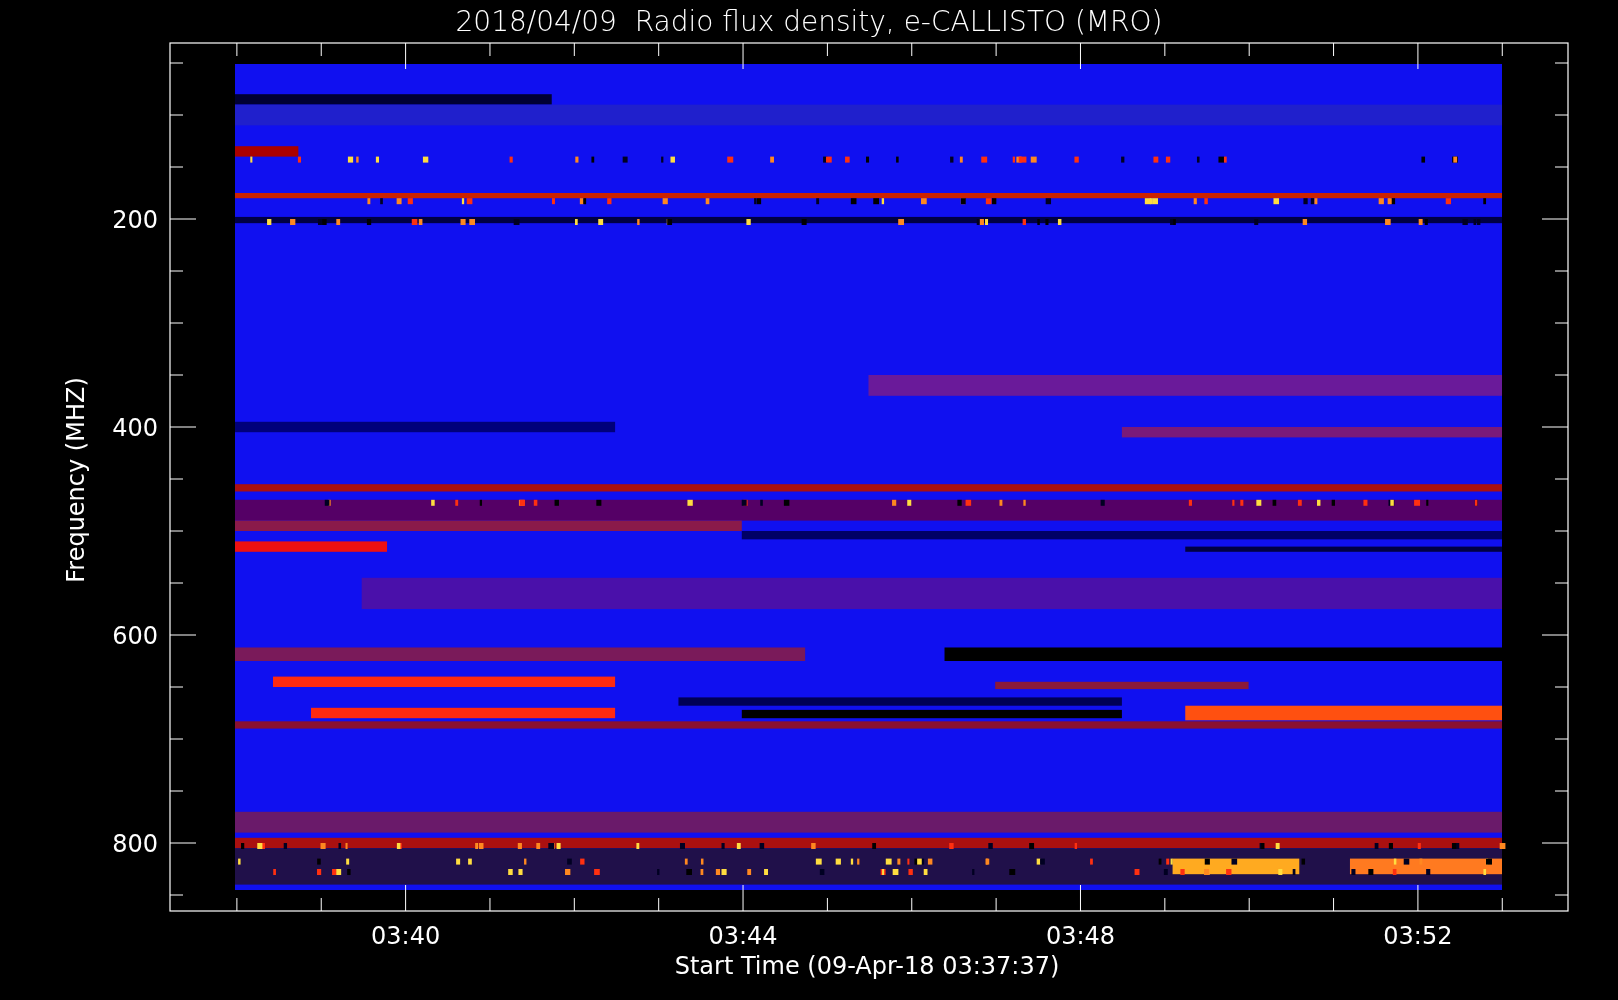 The image size is (1618, 1000). Describe the element at coordinates (135, 428) in the screenshot. I see `y-tick-label: 400` at that location.